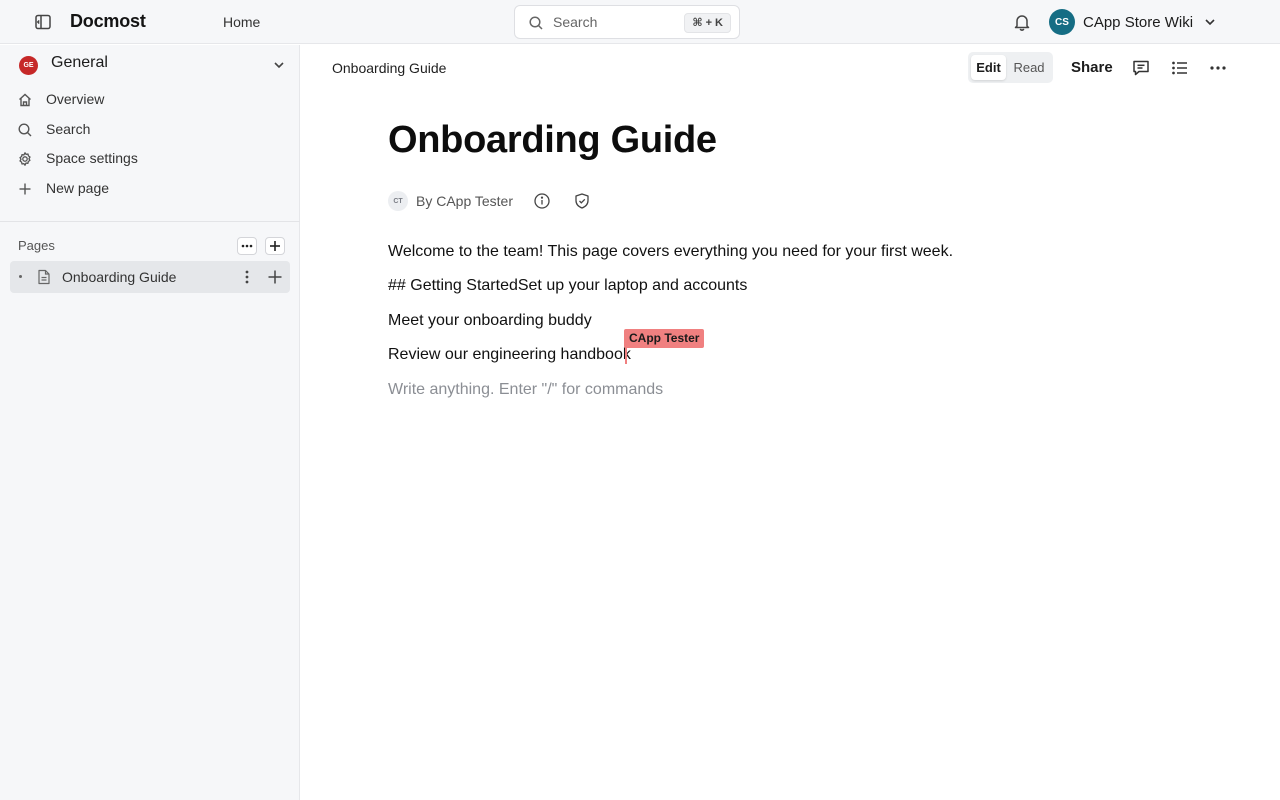 This screenshot has height=800, width=1280. Describe the element at coordinates (575, 22) in the screenshot. I see `search-label: Search` at that location.